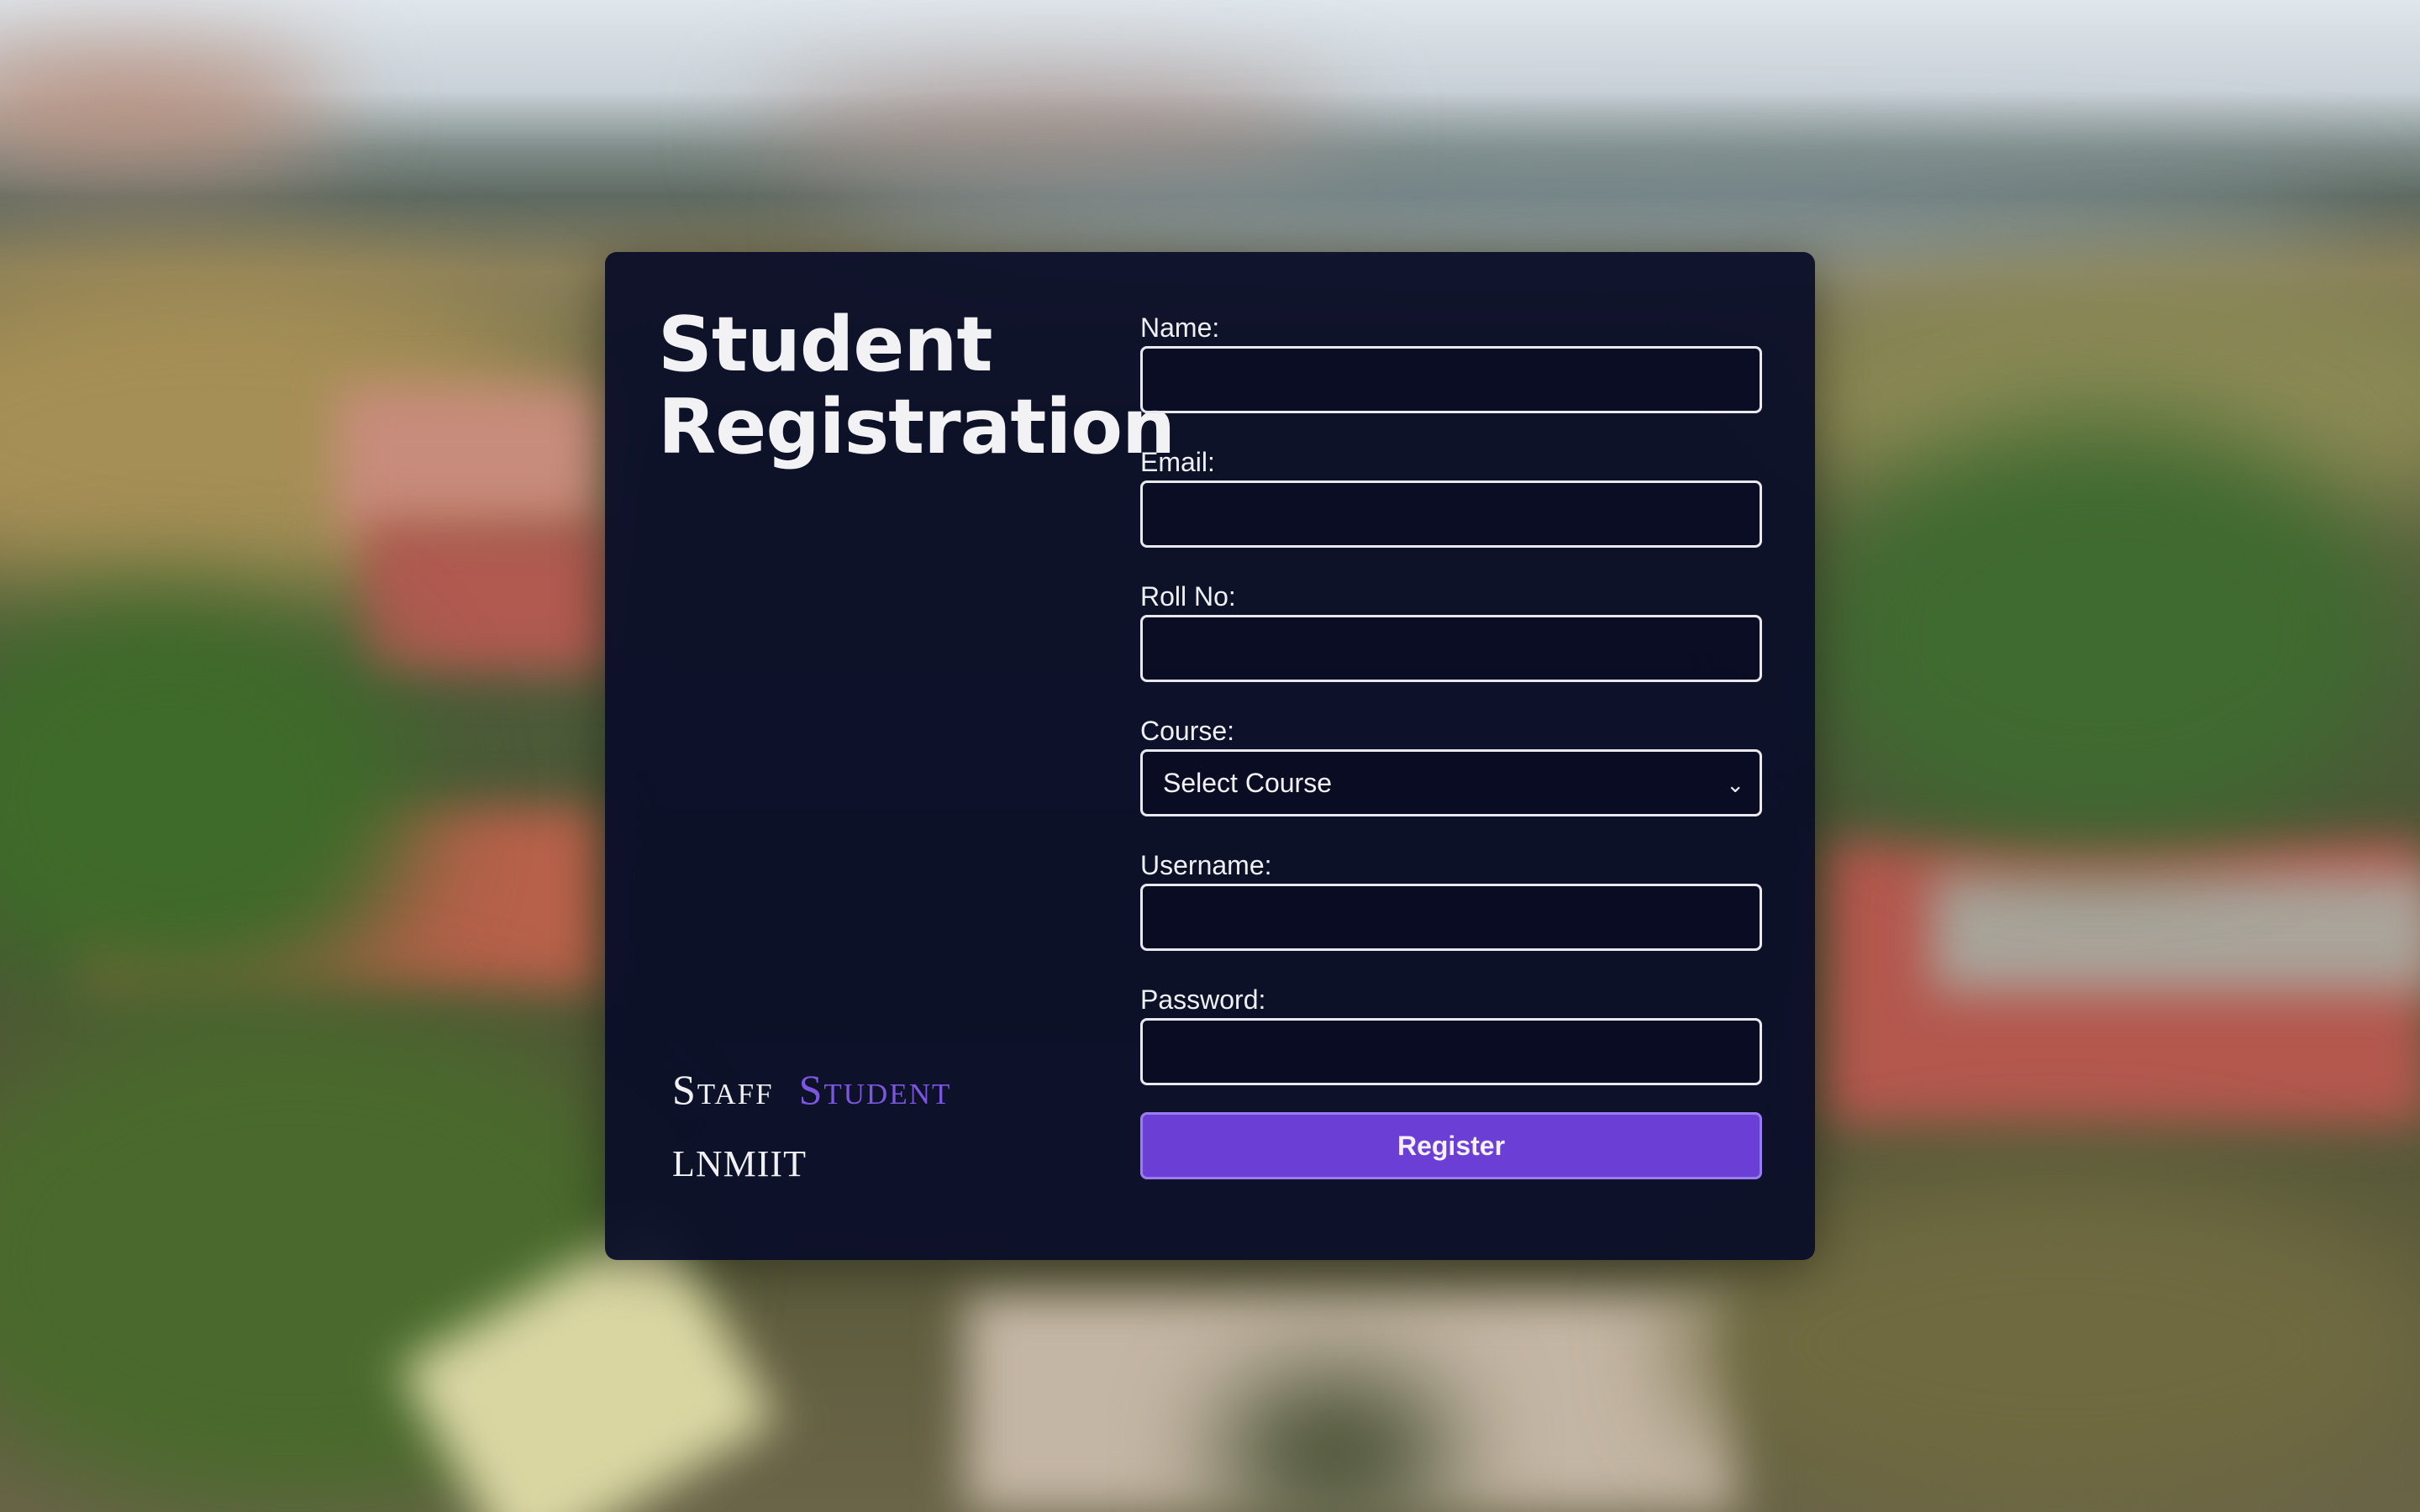 The width and height of the screenshot is (2420, 1512). I want to click on course-select: Select Course ⌄, so click(1451, 782).